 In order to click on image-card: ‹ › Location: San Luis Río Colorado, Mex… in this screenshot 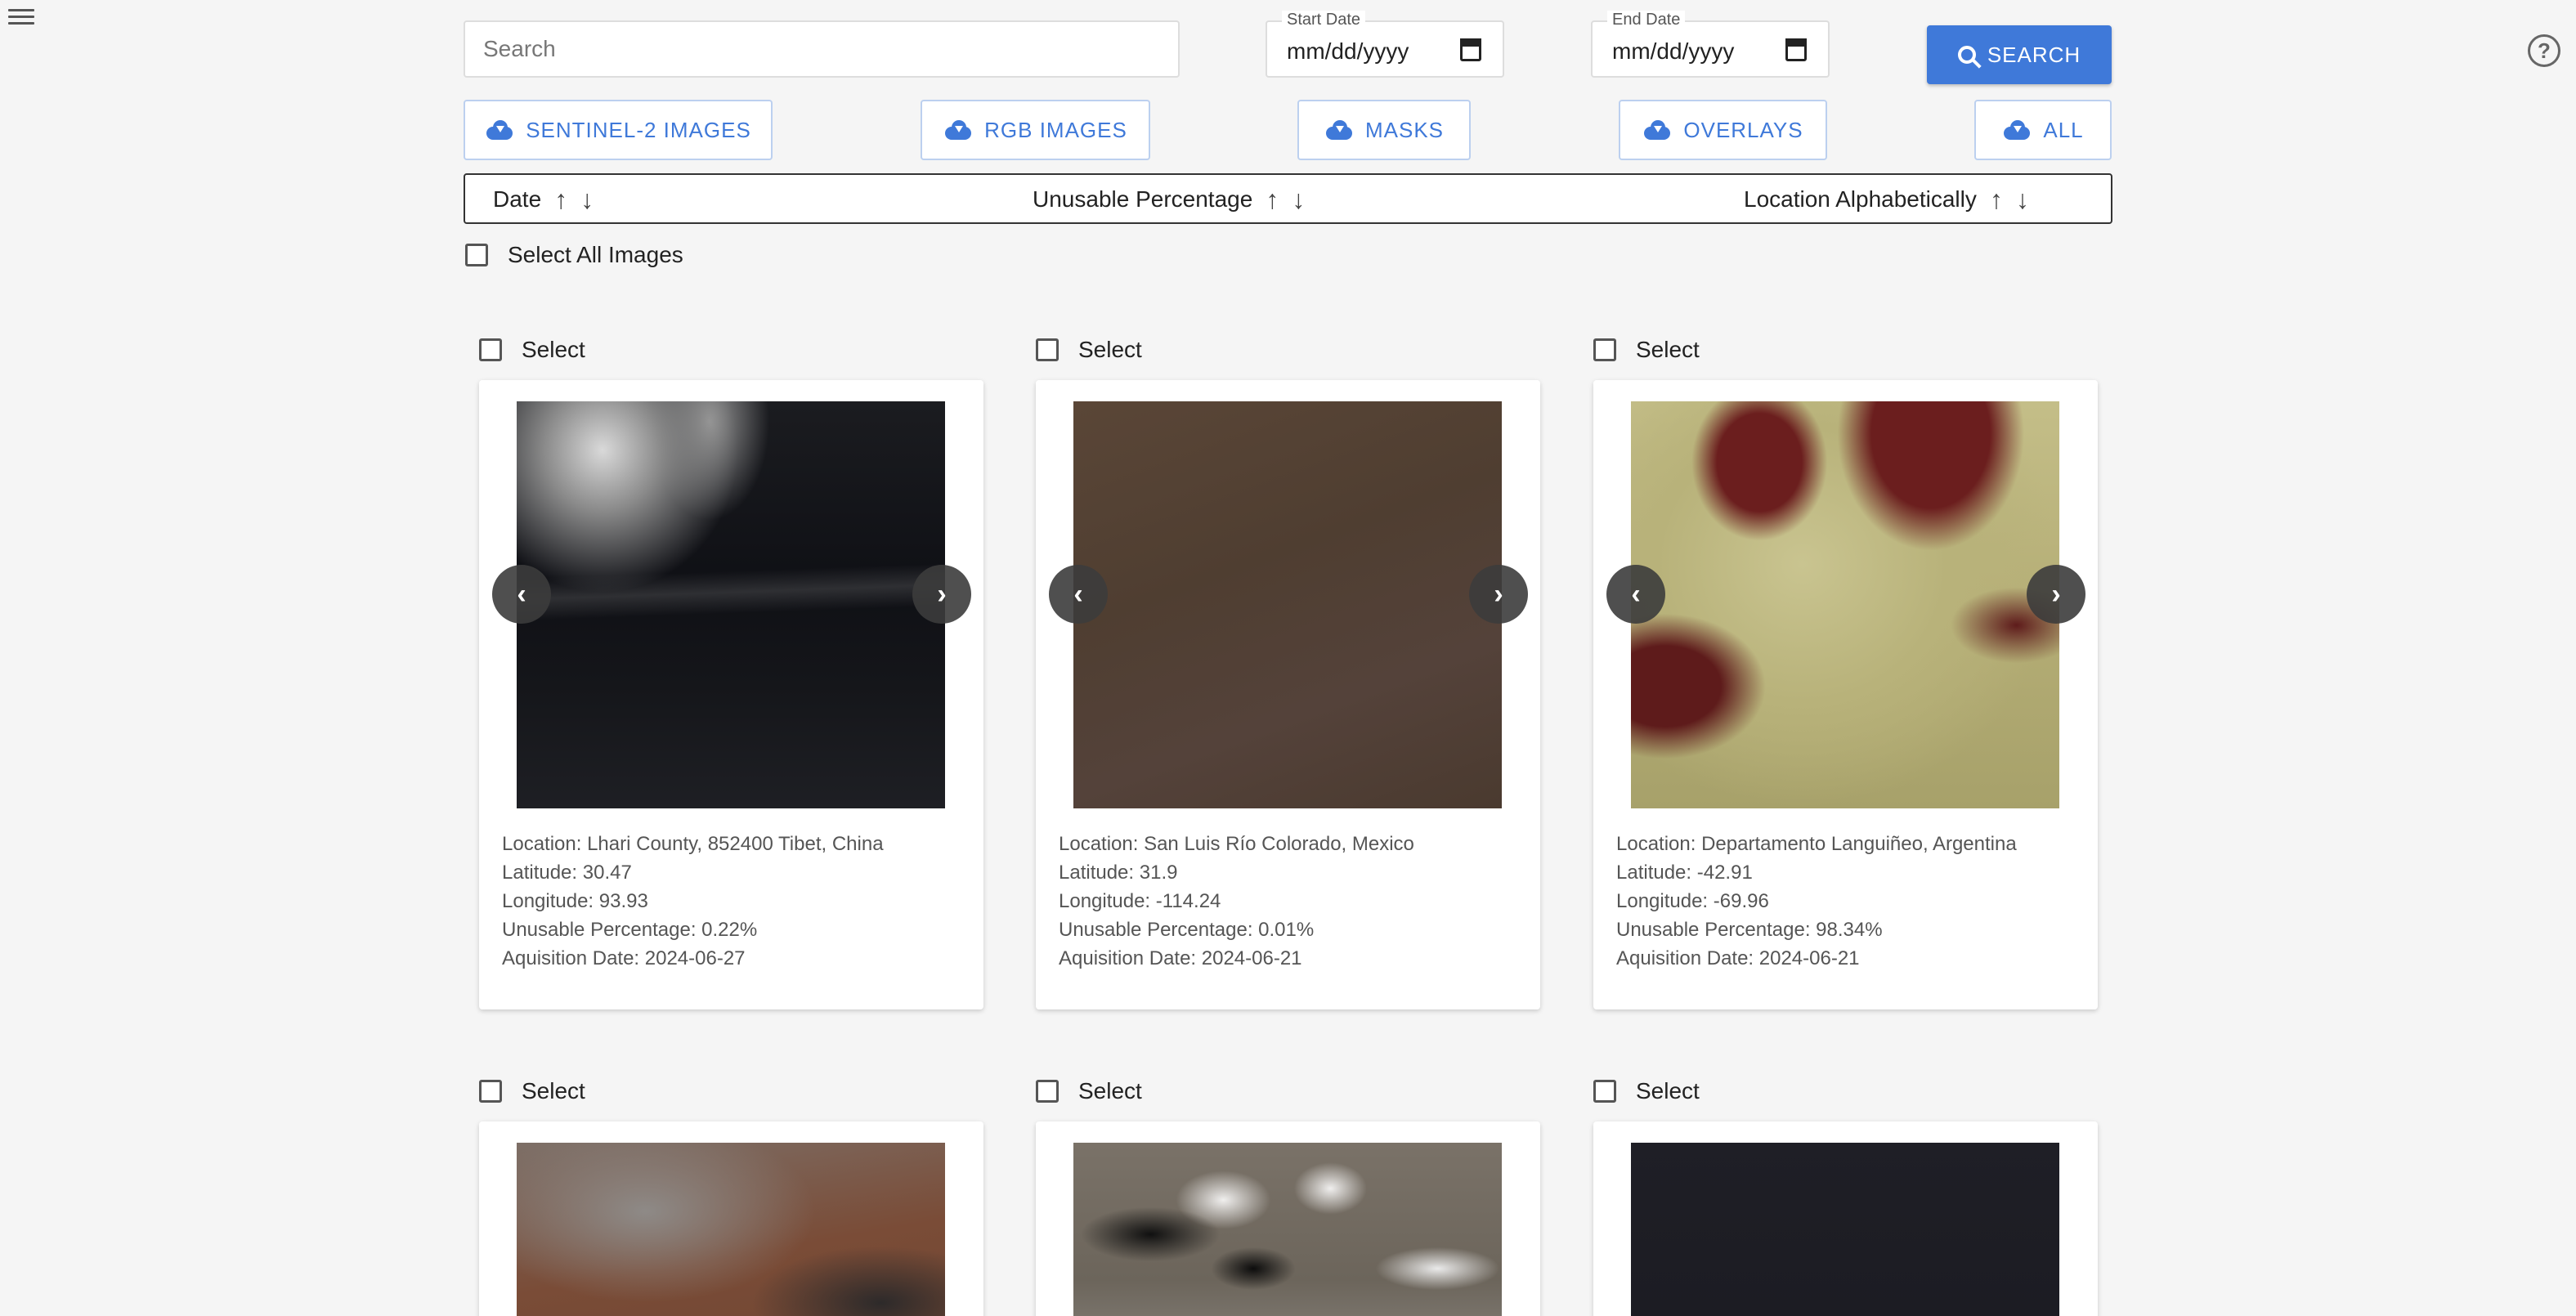, I will do `click(1288, 694)`.